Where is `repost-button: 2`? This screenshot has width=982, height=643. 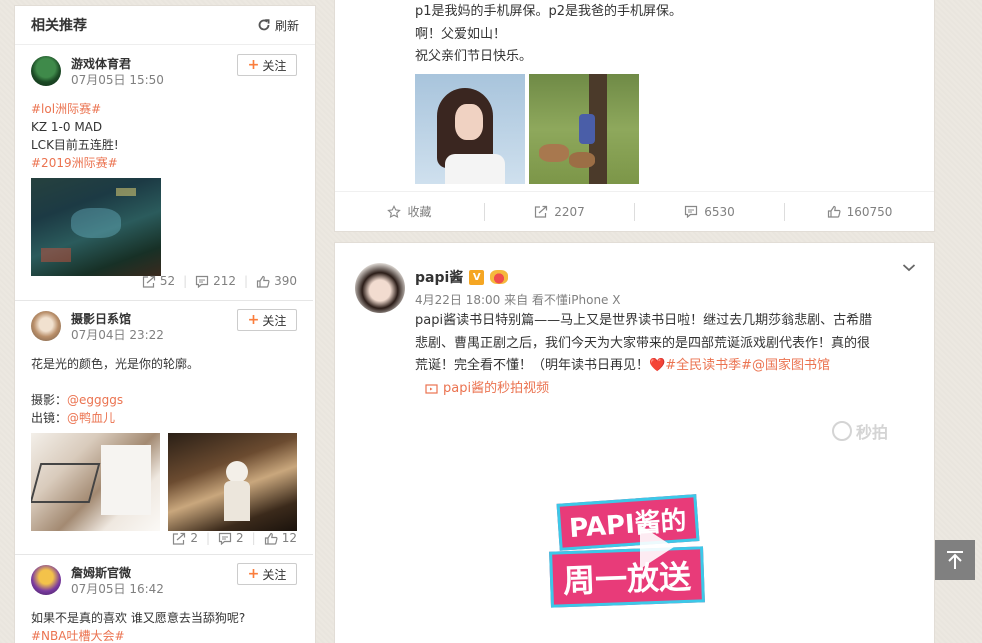 repost-button: 2 is located at coordinates (185, 538).